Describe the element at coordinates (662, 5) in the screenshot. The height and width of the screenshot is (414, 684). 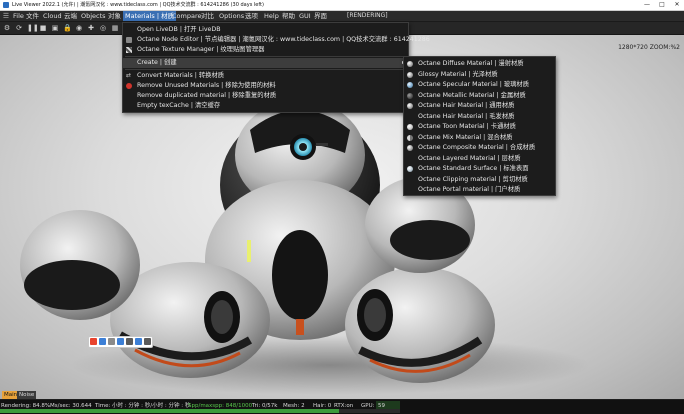
I see `maximize-button: □` at that location.